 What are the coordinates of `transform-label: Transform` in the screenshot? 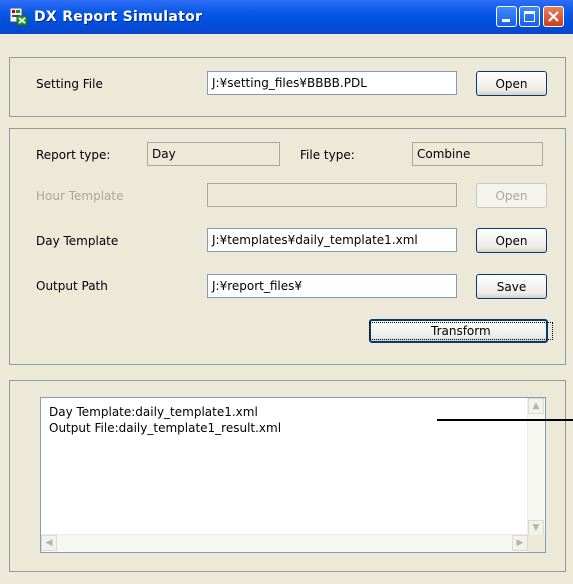 It's located at (461, 331).